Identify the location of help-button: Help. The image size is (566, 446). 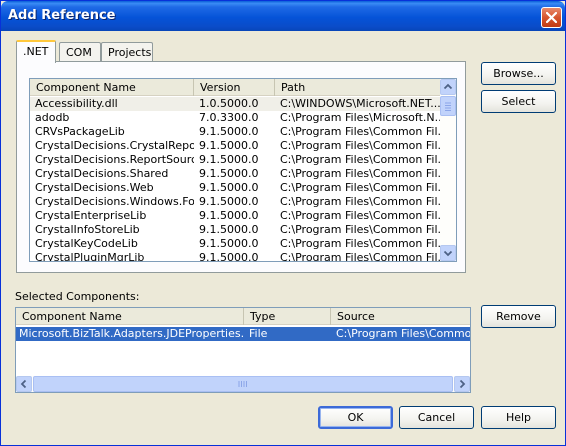
(518, 417).